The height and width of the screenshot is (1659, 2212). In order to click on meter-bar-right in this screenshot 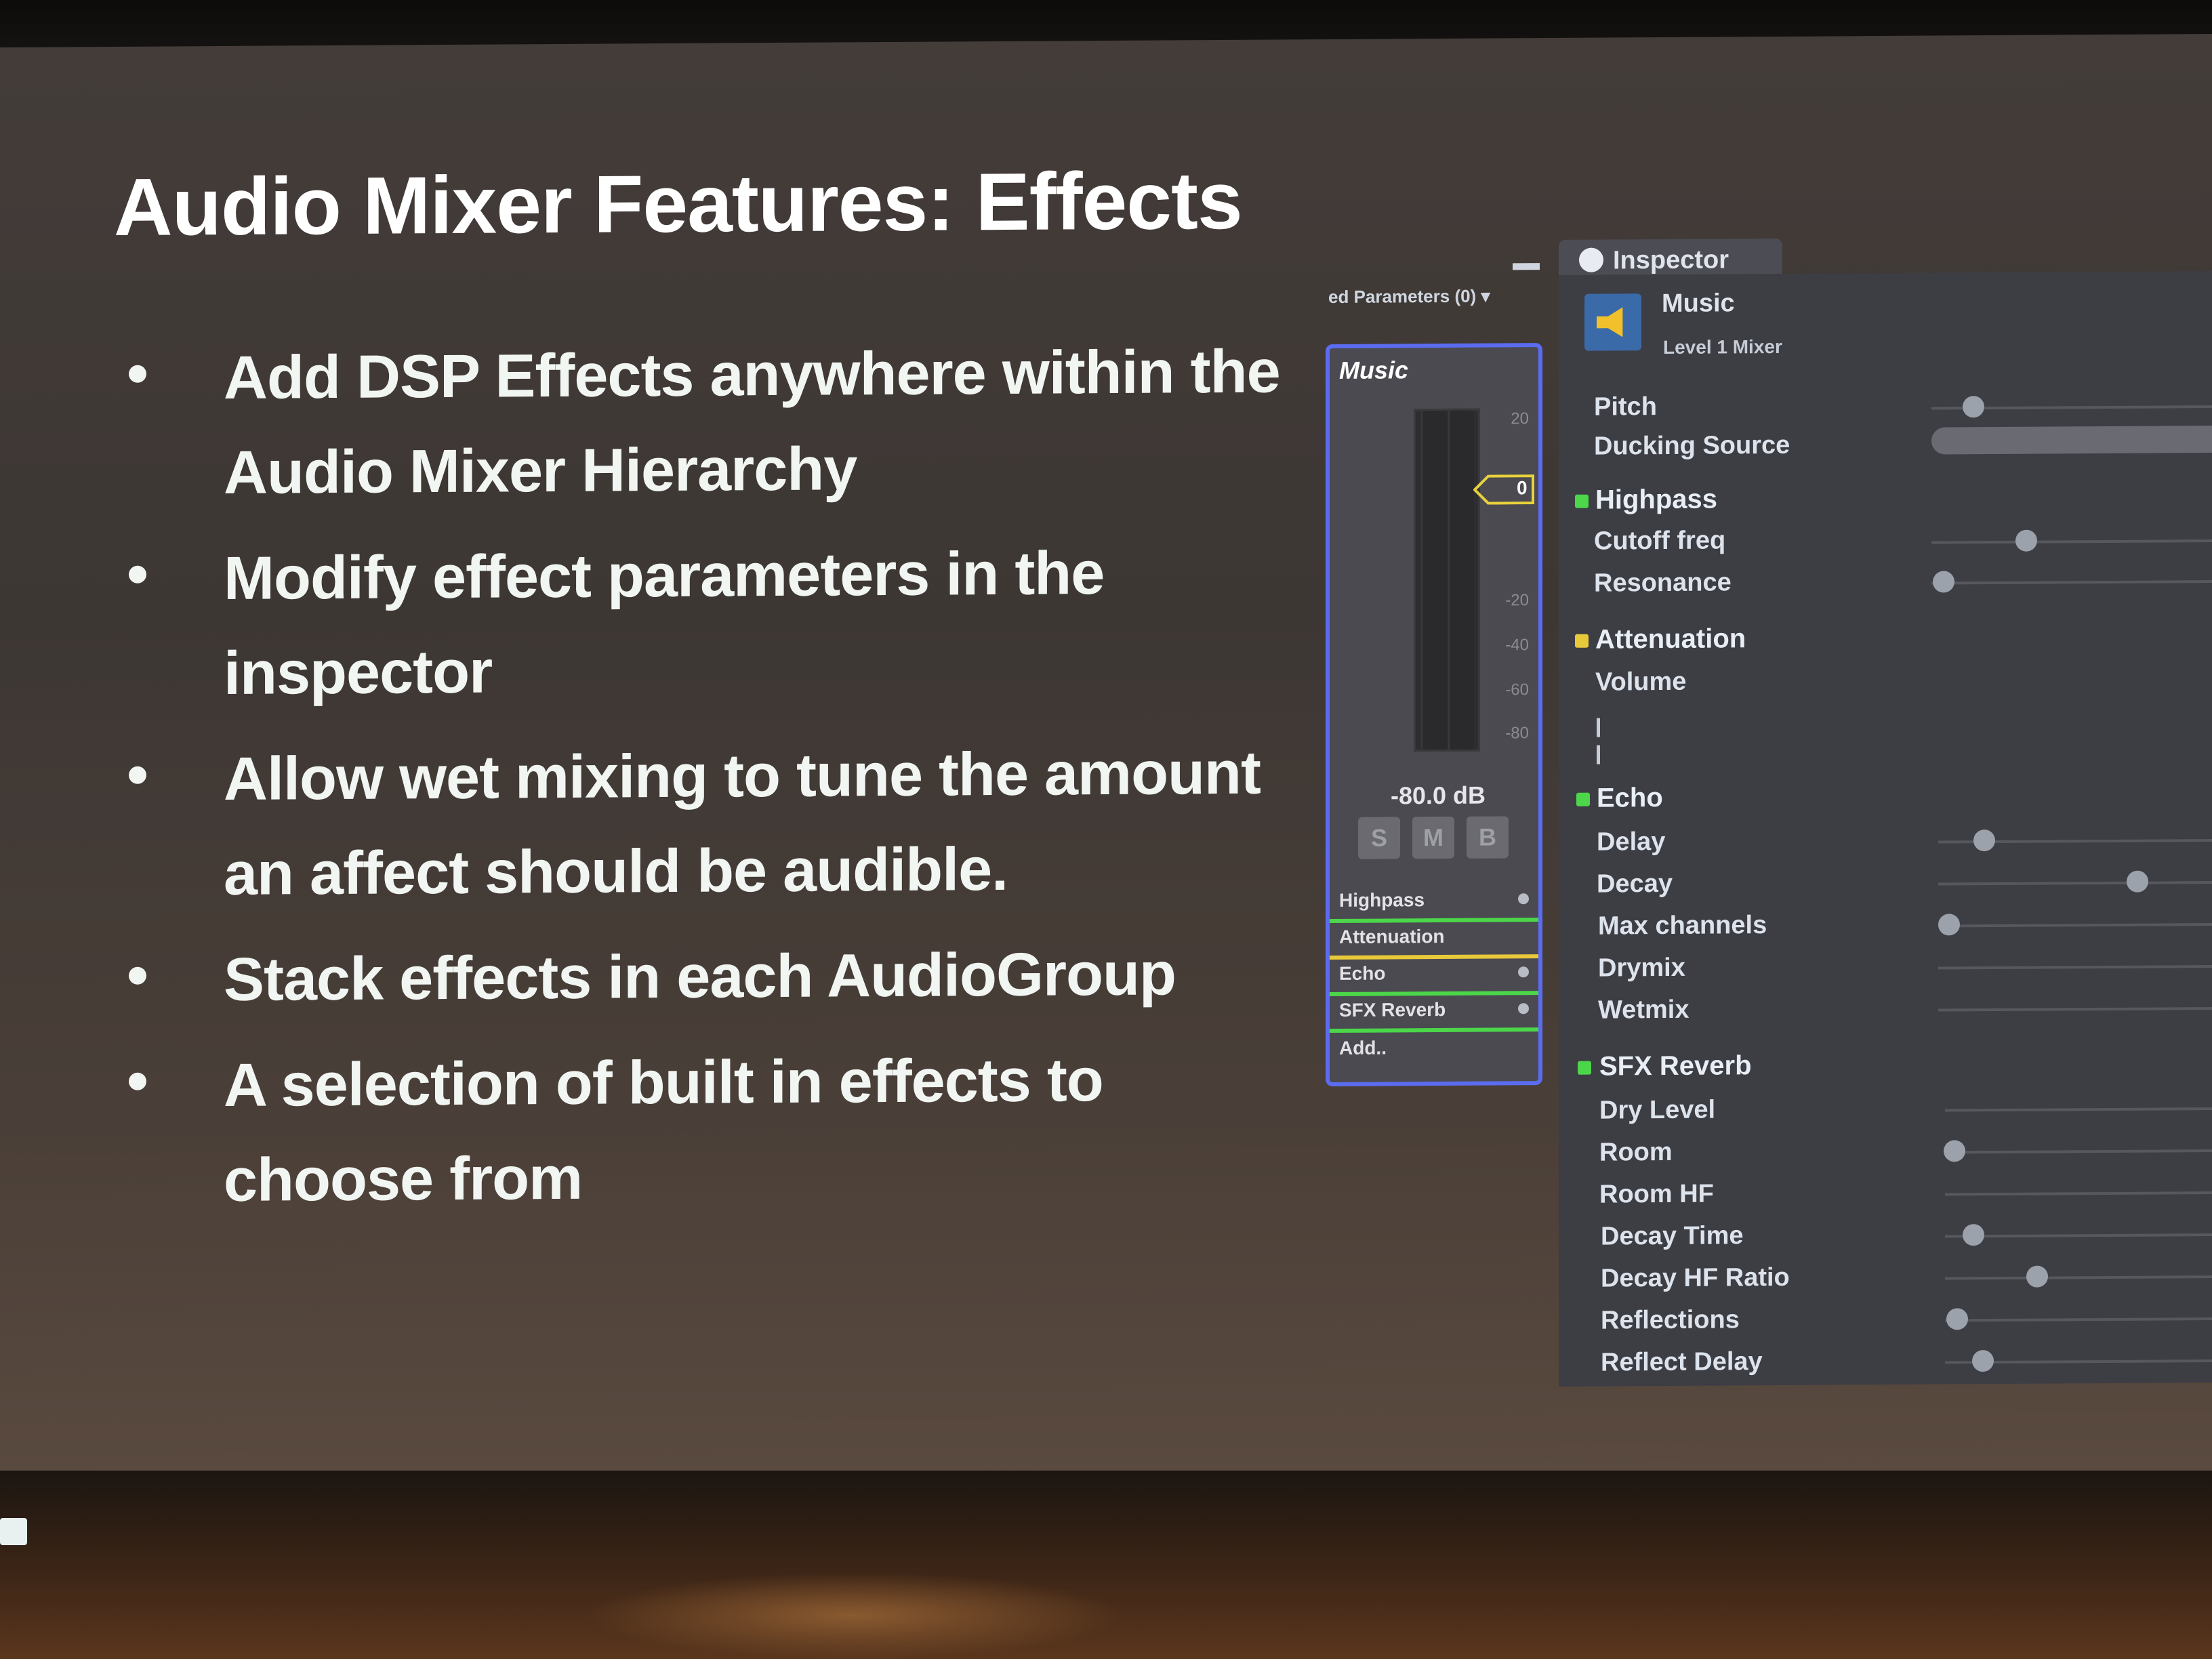, I will do `click(1461, 580)`.